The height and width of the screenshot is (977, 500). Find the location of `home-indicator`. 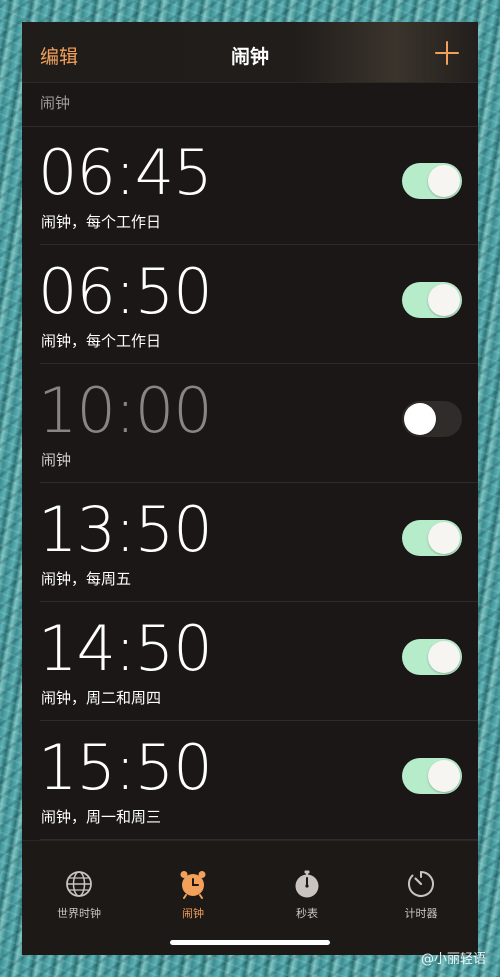

home-indicator is located at coordinates (250, 942).